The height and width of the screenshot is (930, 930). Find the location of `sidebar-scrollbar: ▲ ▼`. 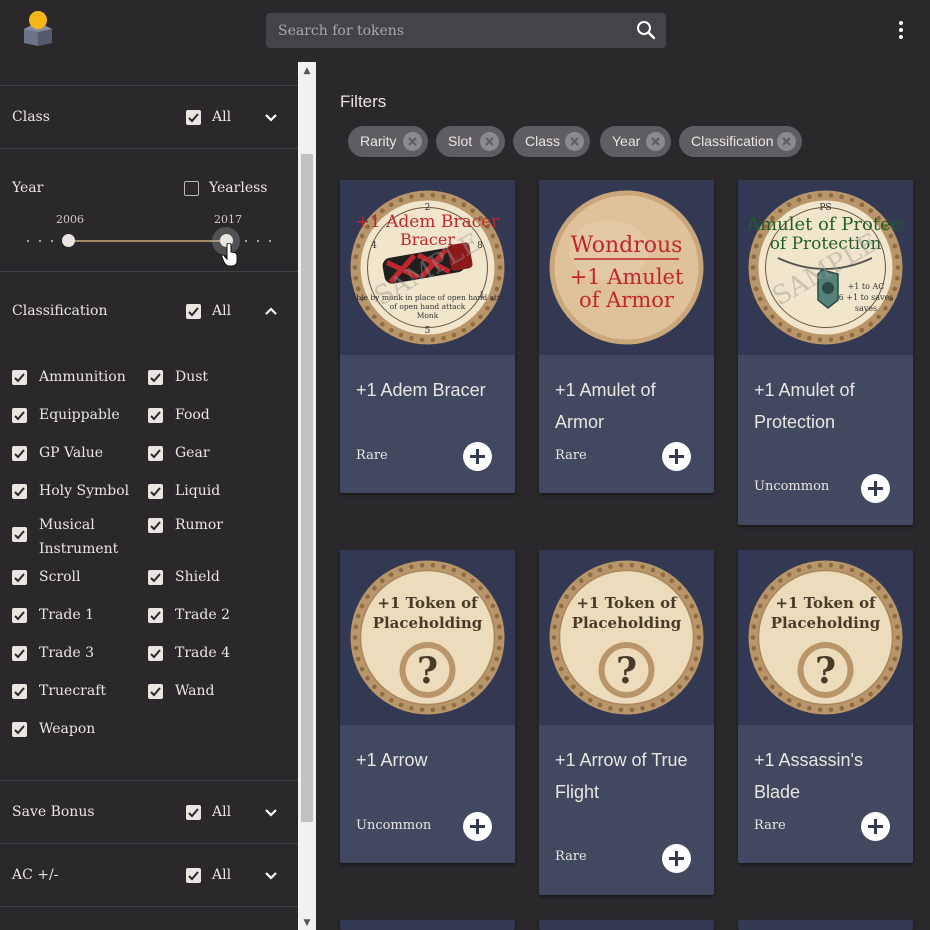

sidebar-scrollbar: ▲ ▼ is located at coordinates (307, 496).